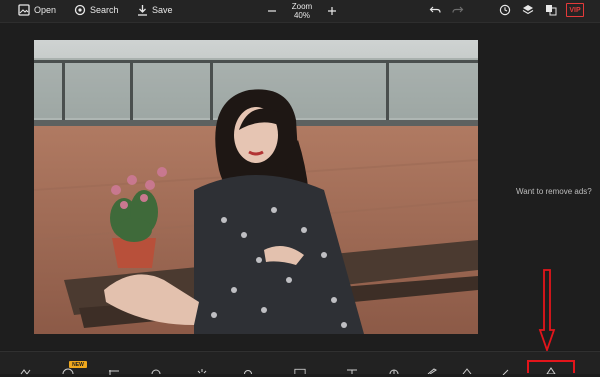 This screenshot has width=600, height=377. I want to click on remove-ads-text: Want to remove ads?, so click(554, 191).